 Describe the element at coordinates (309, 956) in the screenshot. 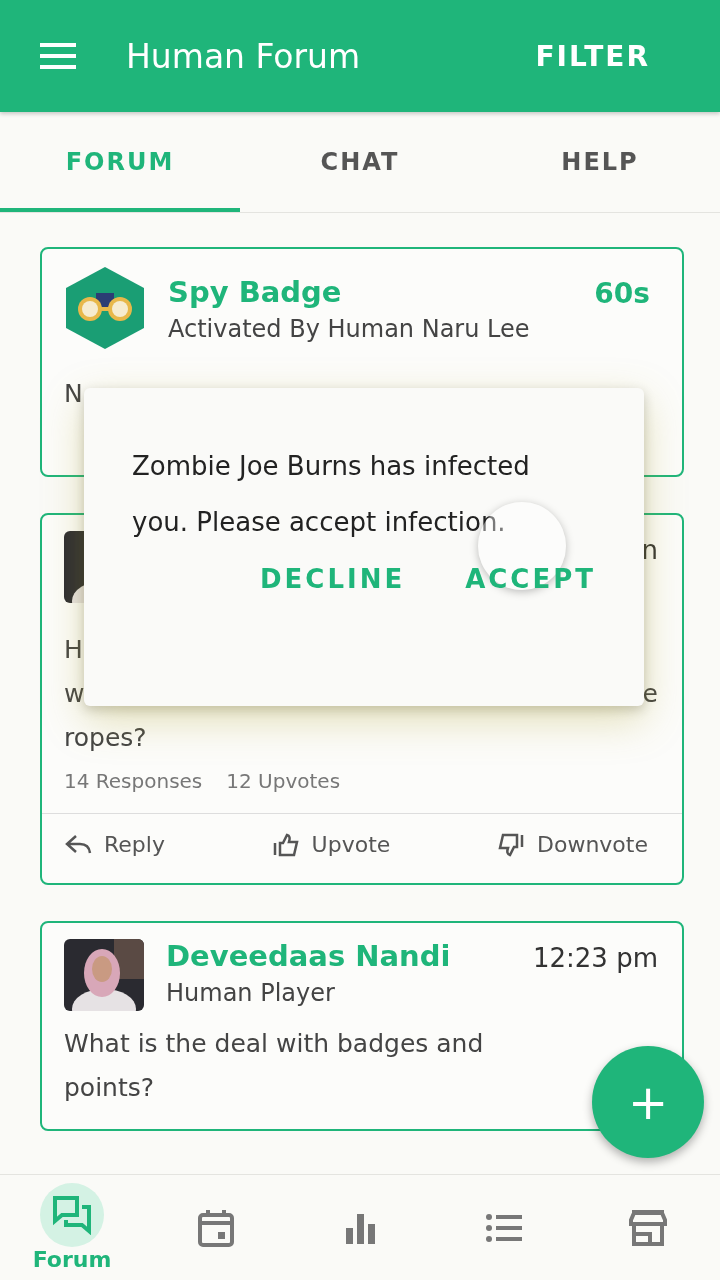

I see `author-name: Deveedaas Nandi` at that location.